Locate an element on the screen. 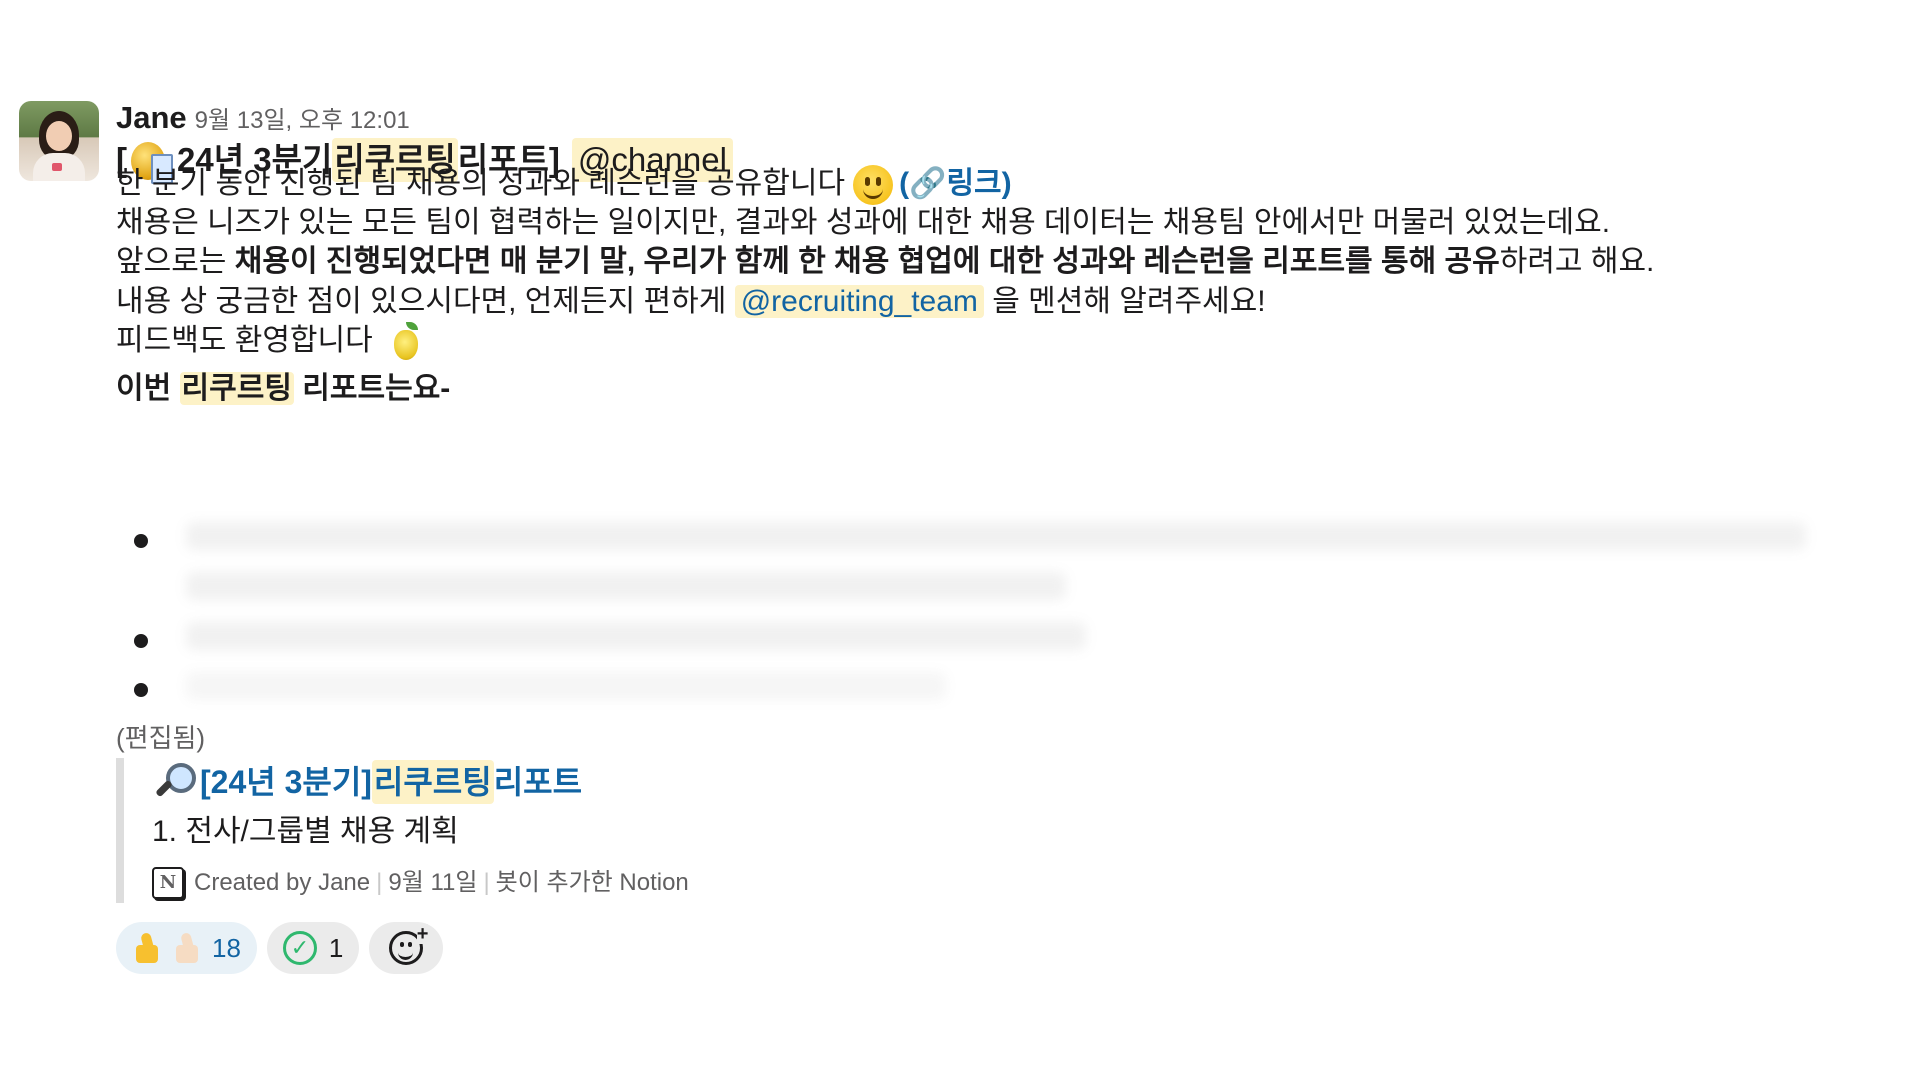 Image resolution: width=1920 pixels, height=1080 pixels. message-header: Jane 9월 13일, 오후 12:01 is located at coordinates (263, 118).